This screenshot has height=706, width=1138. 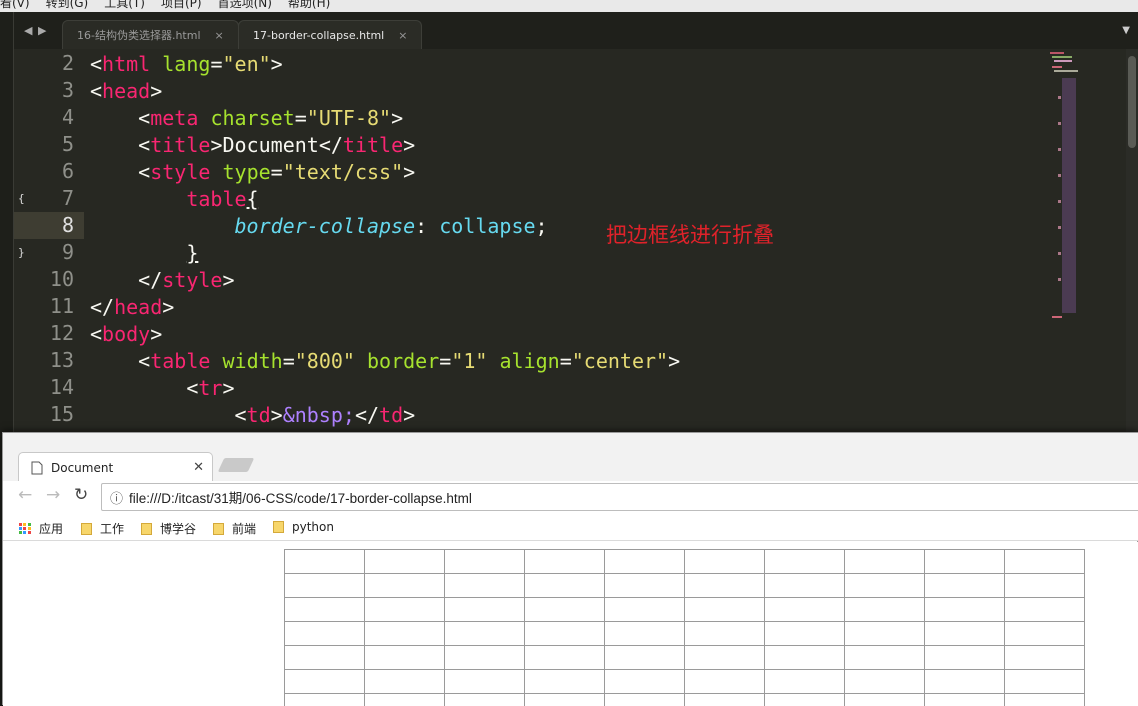 I want to click on attr-value: "en", so click(x=246, y=64).